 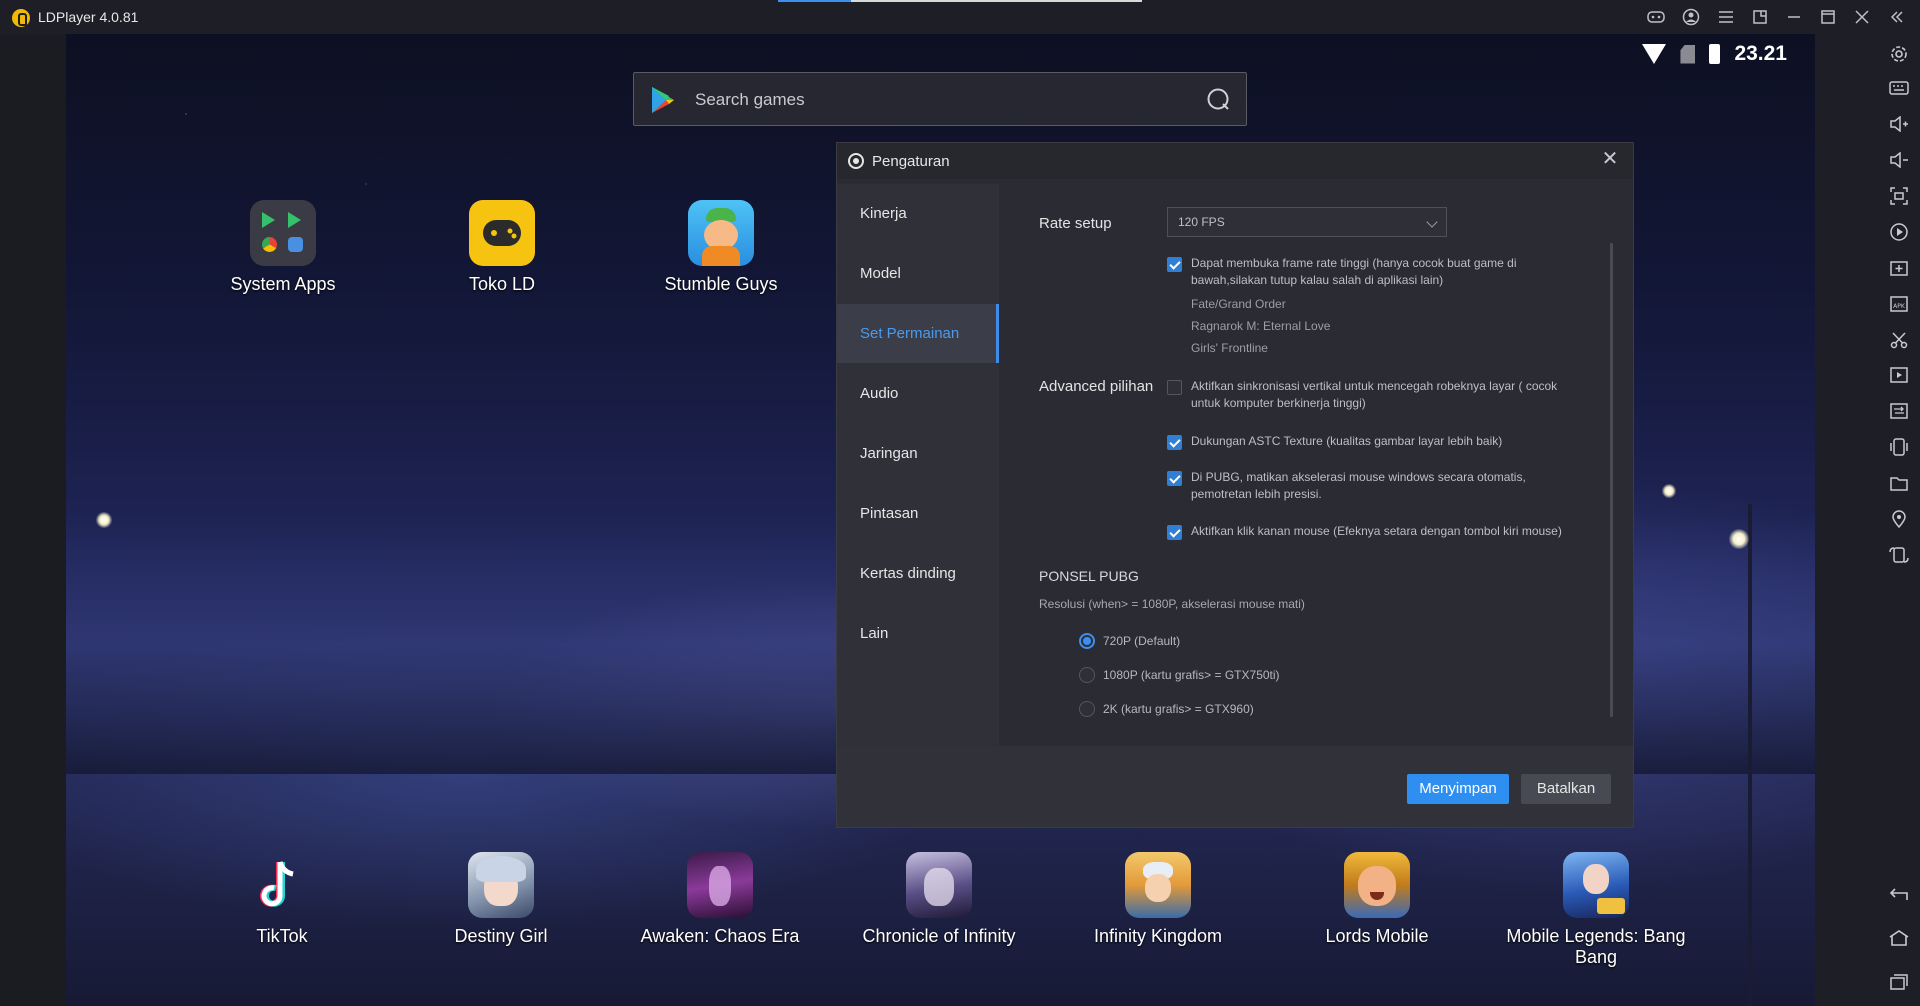 What do you see at coordinates (960, 17) in the screenshot?
I see `title-bar: LDPlayer 4.0.81` at bounding box center [960, 17].